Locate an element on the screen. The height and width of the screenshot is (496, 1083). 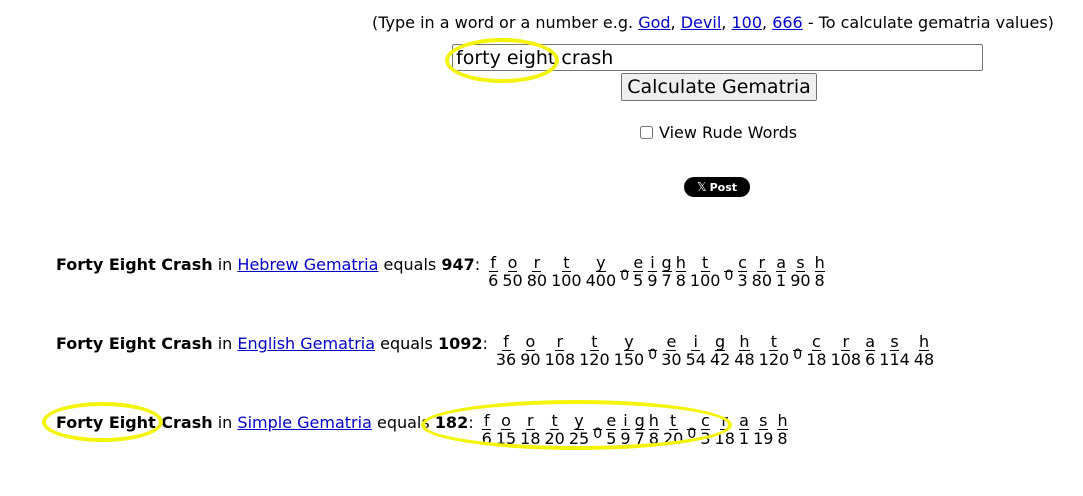
search-input is located at coordinates (717, 57).